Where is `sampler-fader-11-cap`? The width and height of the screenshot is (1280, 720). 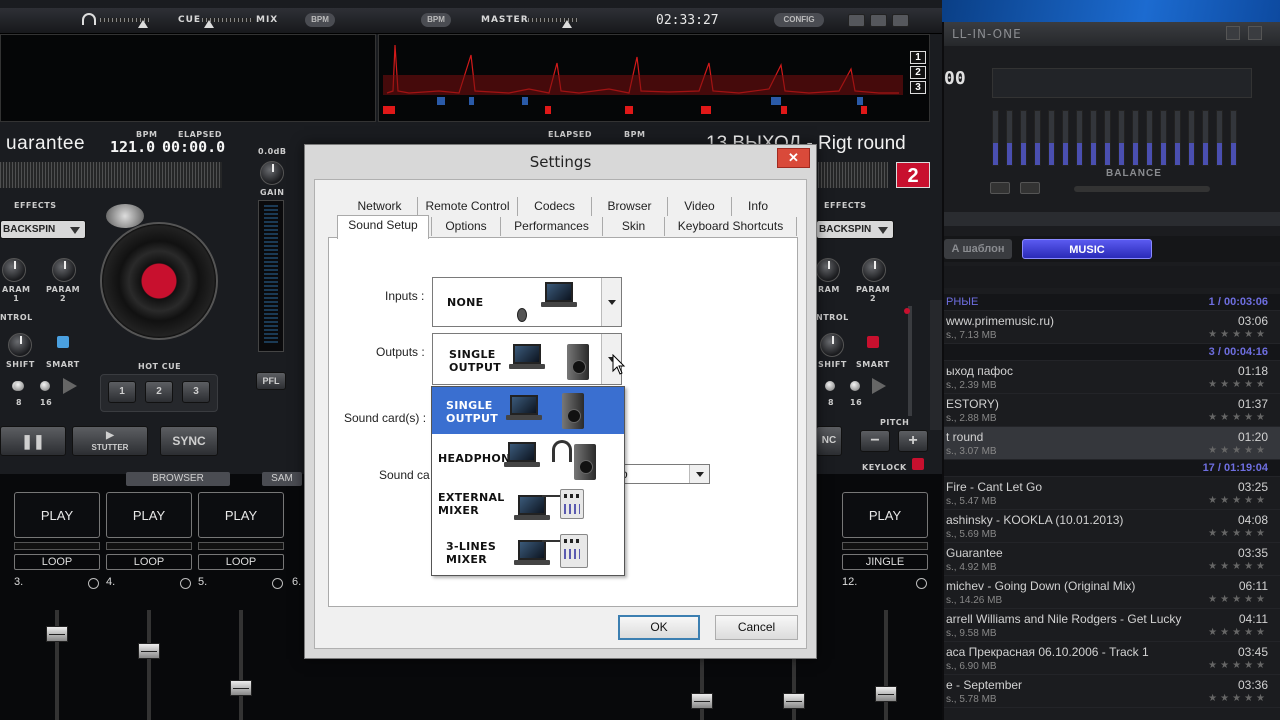 sampler-fader-11-cap is located at coordinates (794, 701).